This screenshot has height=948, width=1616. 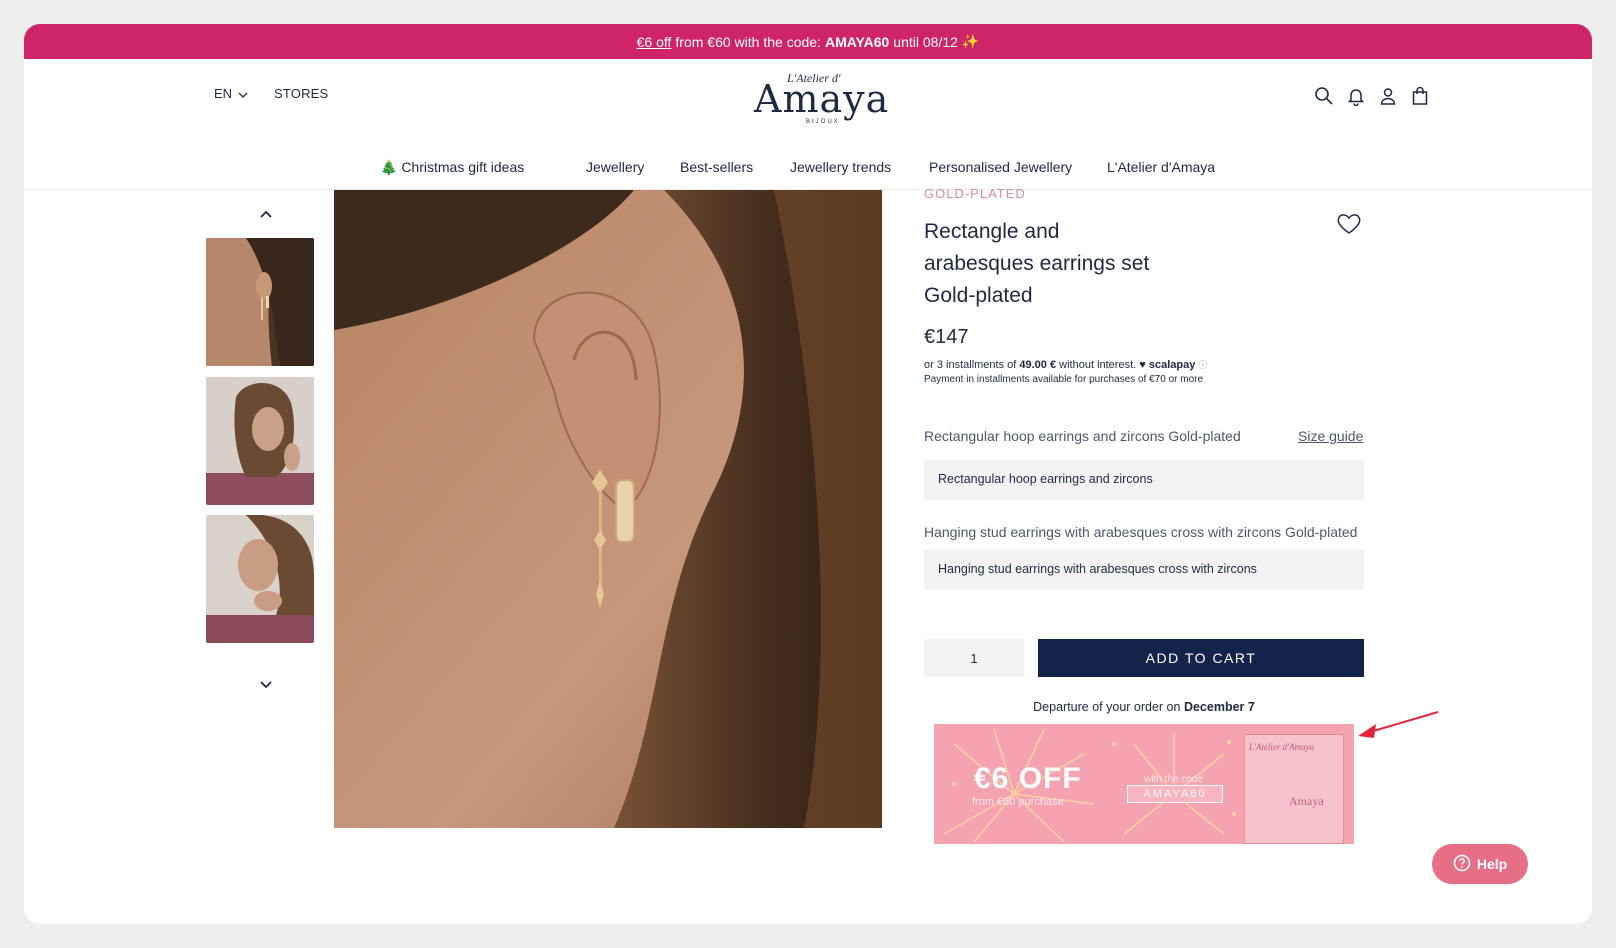 I want to click on promo-until: until 08/12, so click(x=925, y=41).